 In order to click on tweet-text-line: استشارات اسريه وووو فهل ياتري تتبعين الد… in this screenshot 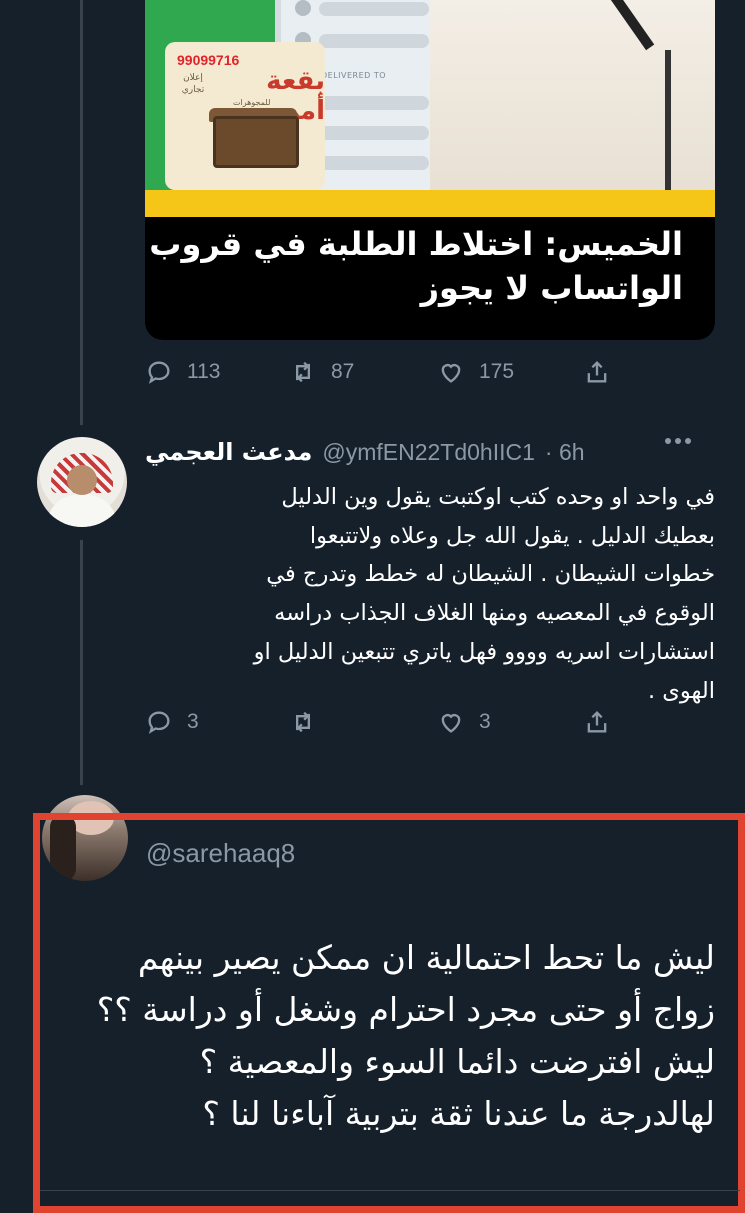, I will do `click(484, 651)`.